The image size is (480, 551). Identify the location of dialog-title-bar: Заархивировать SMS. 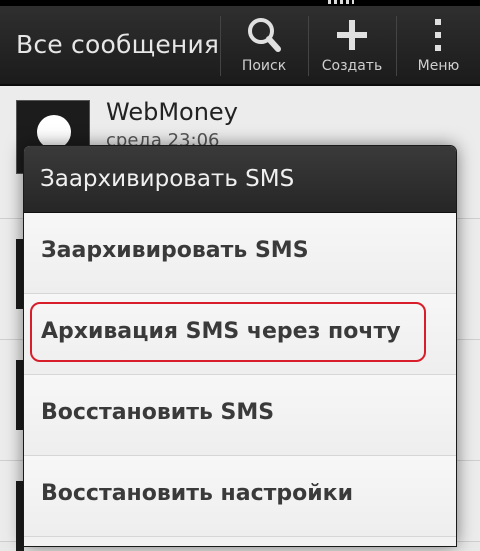
(240, 179).